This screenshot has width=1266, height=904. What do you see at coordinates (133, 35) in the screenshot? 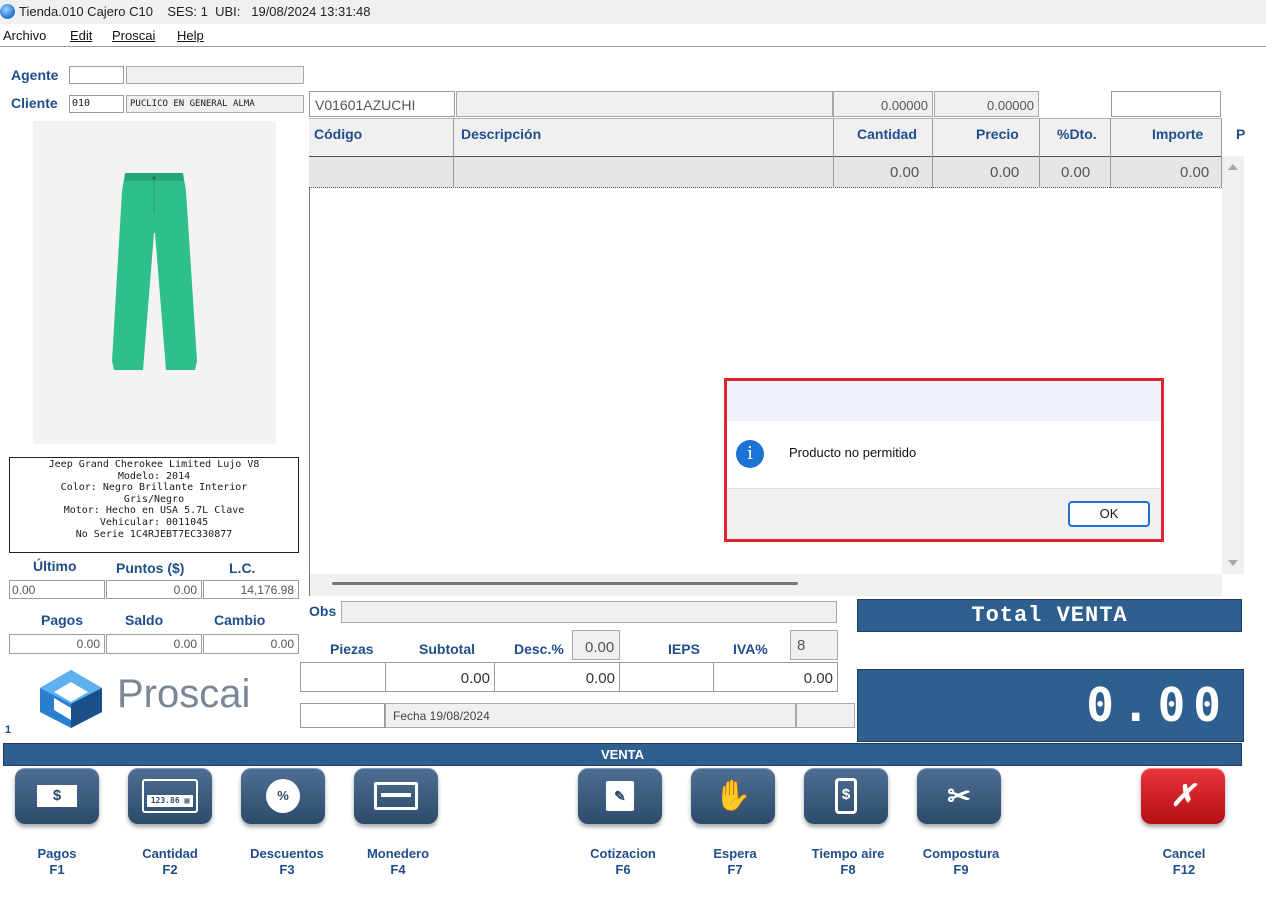
I see `menu-proscai: Proscai` at bounding box center [133, 35].